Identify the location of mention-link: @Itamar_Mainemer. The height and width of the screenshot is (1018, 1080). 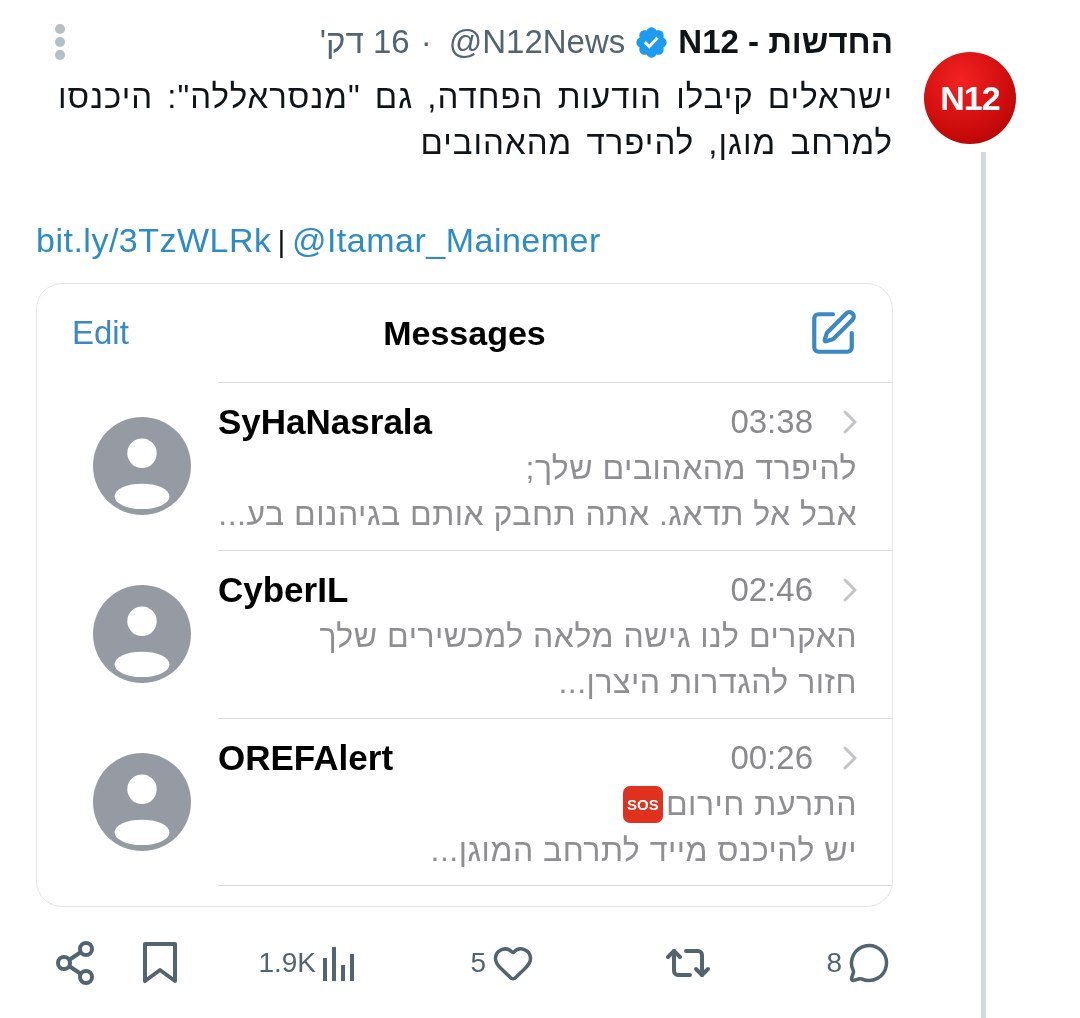
(446, 240).